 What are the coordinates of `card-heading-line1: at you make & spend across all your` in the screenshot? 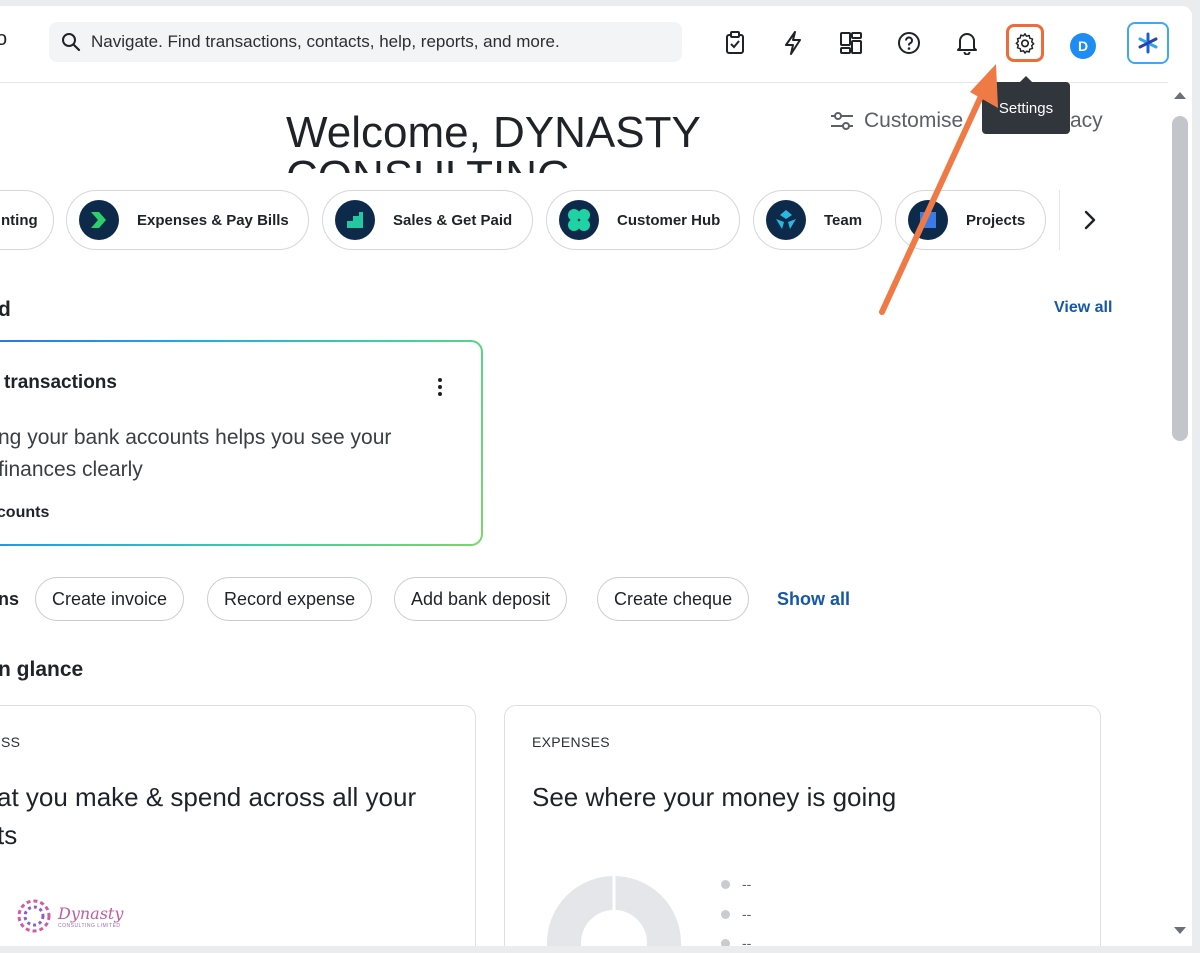 It's located at (208, 797).